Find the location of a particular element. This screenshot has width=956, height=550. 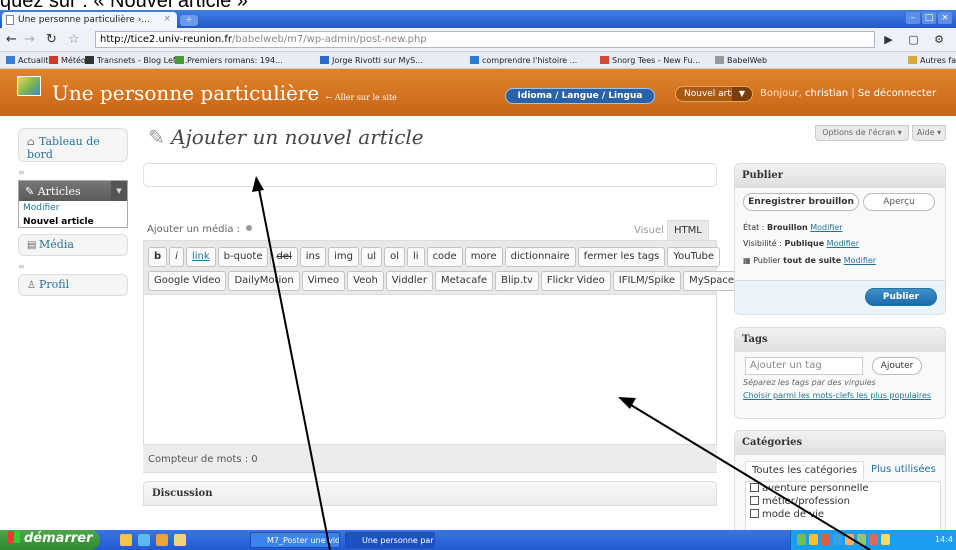

new-tab-button: + is located at coordinates (189, 20).